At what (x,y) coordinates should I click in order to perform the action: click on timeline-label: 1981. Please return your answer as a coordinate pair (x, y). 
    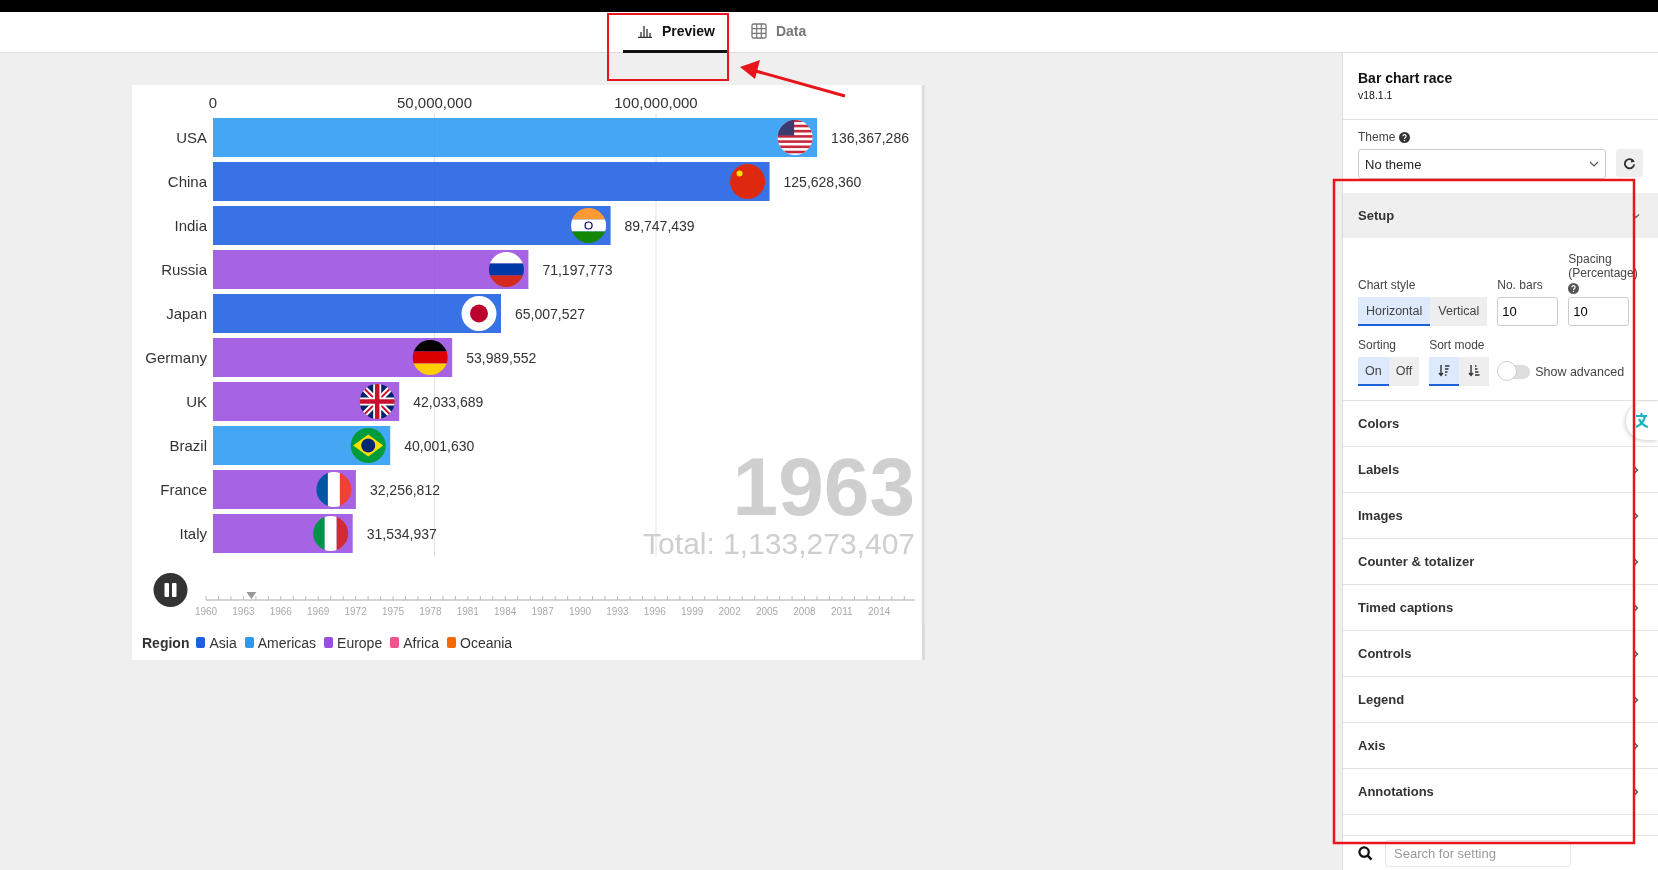
    Looking at the image, I should click on (467, 611).